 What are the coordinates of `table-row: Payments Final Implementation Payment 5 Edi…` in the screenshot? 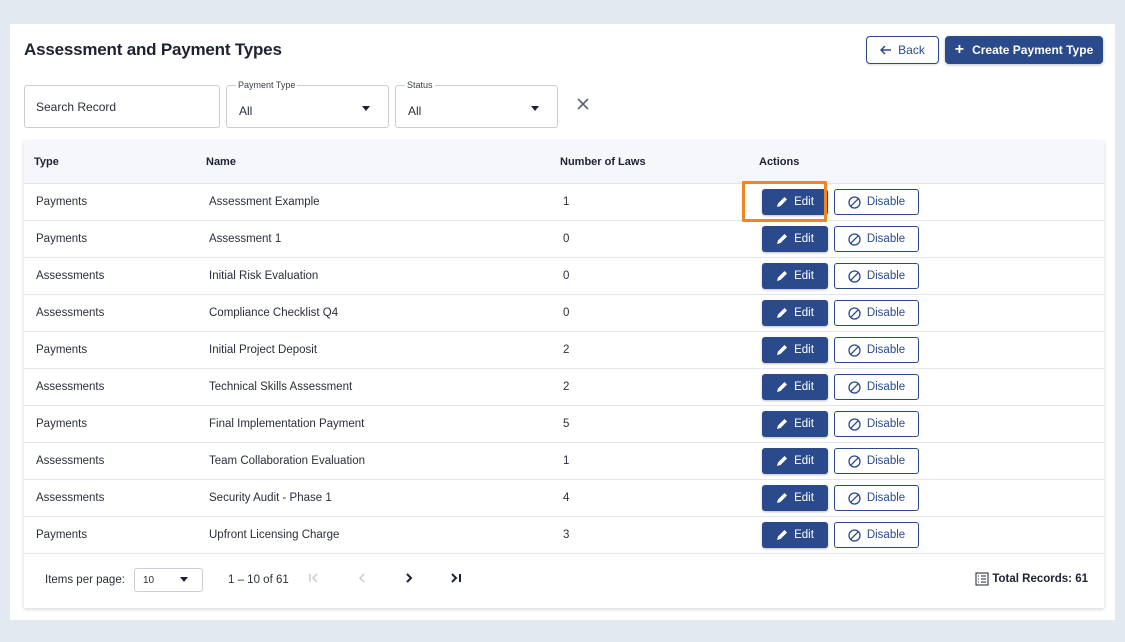 It's located at (564, 424).